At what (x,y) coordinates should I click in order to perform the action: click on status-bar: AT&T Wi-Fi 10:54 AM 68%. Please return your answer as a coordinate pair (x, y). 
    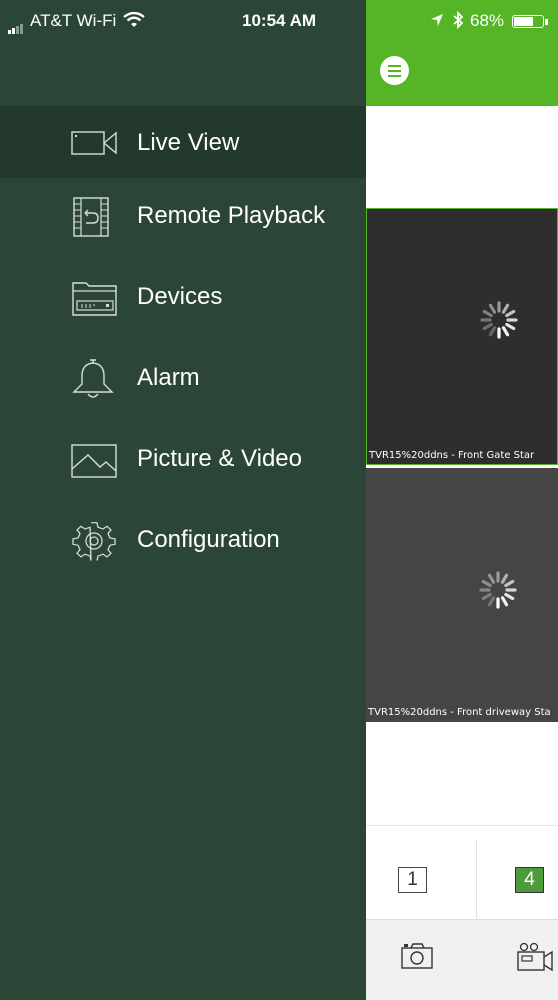
    Looking at the image, I should click on (279, 20).